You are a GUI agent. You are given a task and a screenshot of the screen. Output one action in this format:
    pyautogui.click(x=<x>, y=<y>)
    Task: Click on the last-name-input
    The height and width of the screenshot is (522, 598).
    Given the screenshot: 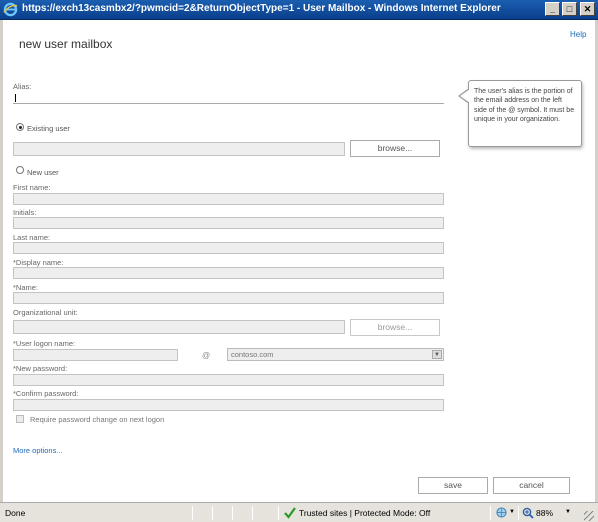 What is the action you would take?
    pyautogui.click(x=228, y=248)
    